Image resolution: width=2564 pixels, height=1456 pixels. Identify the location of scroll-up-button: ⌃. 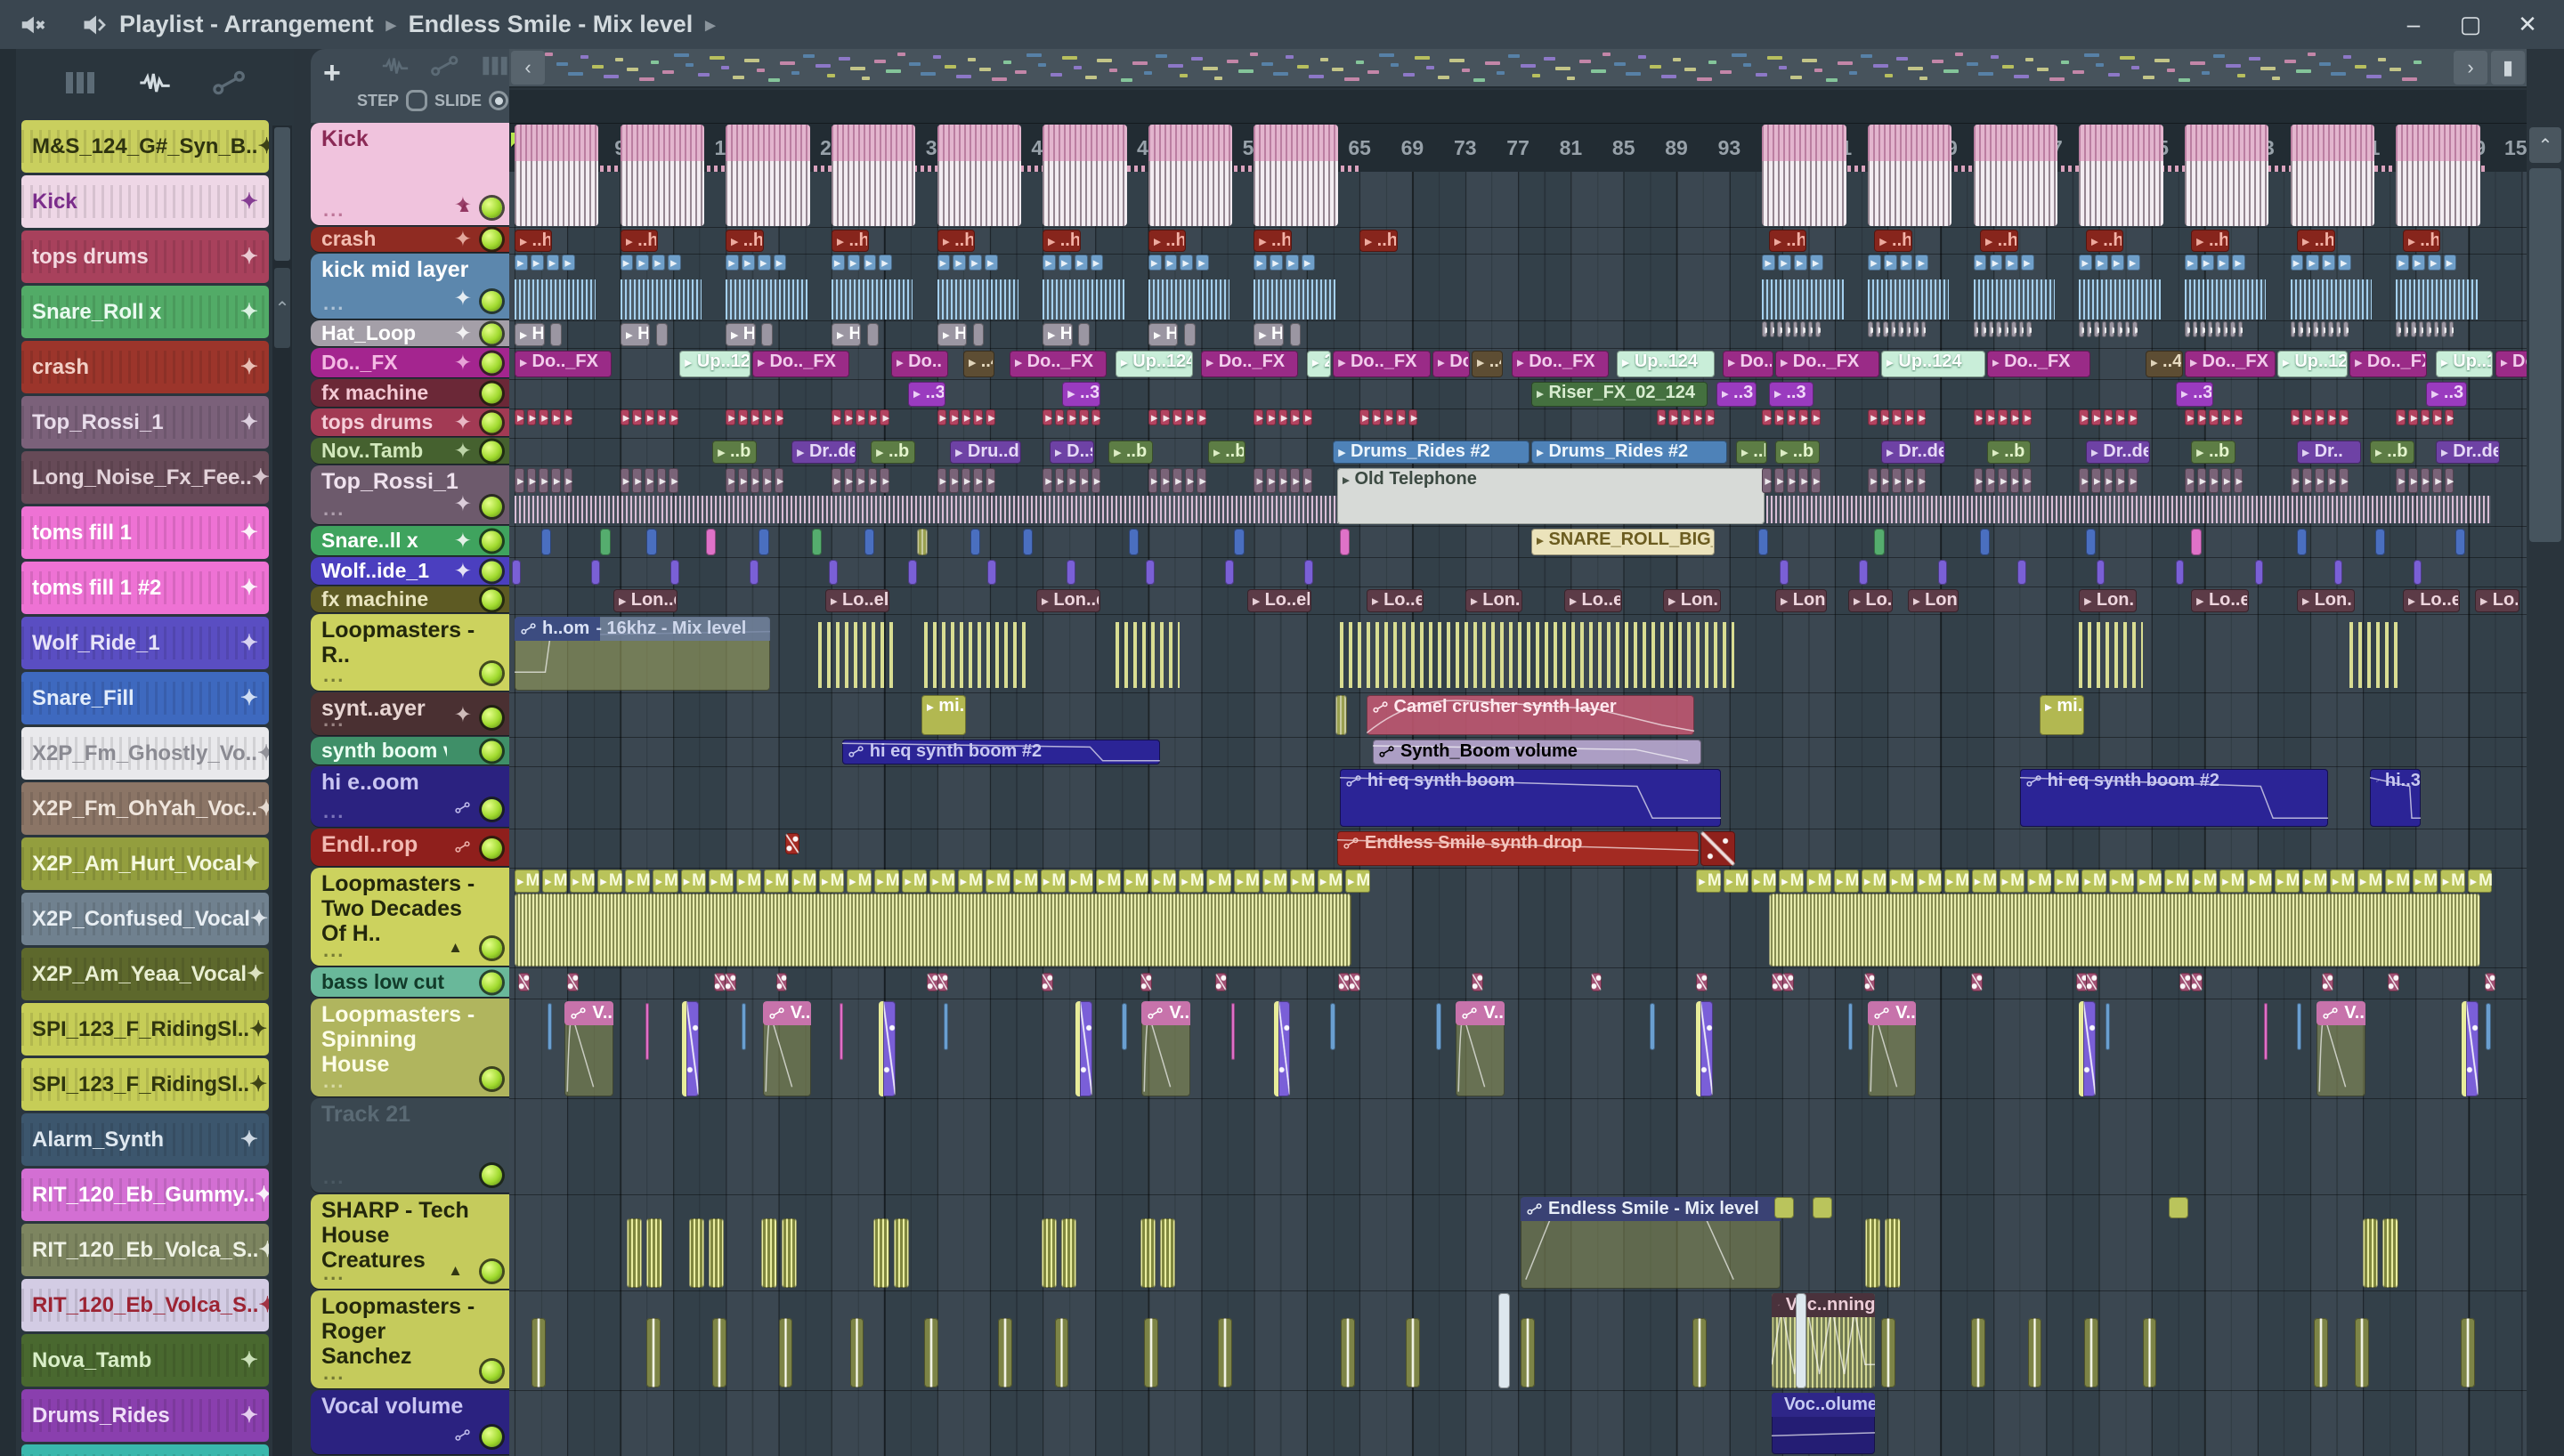
(2545, 145).